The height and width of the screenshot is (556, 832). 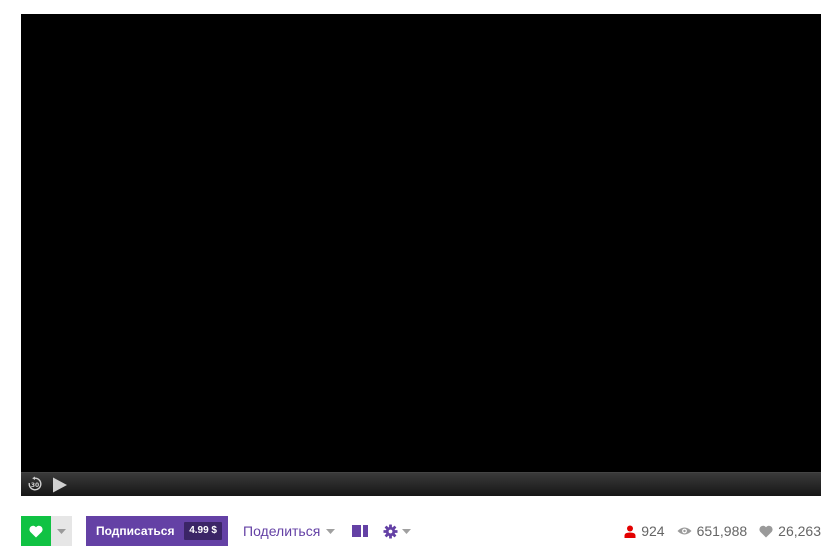 I want to click on follow-dropdown-button, so click(x=61, y=531).